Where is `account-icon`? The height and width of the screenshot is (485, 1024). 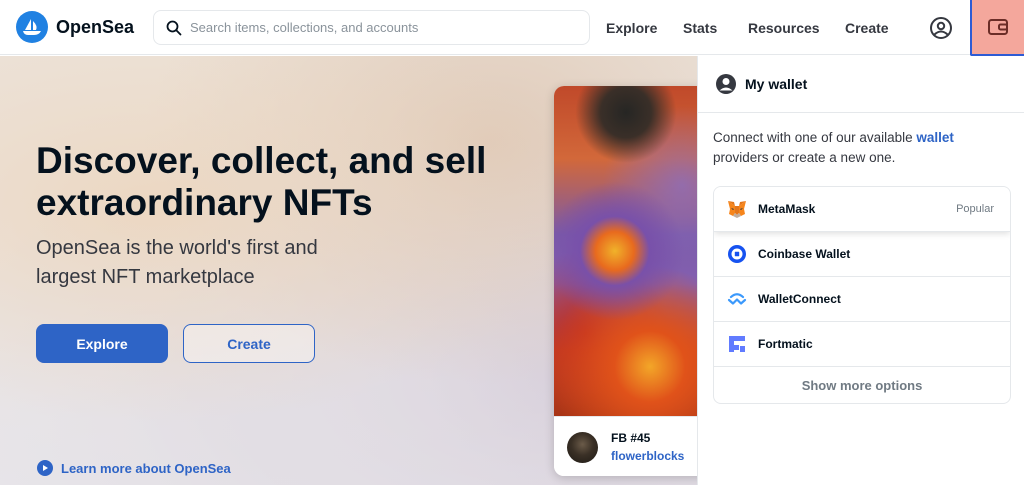
account-icon is located at coordinates (941, 28).